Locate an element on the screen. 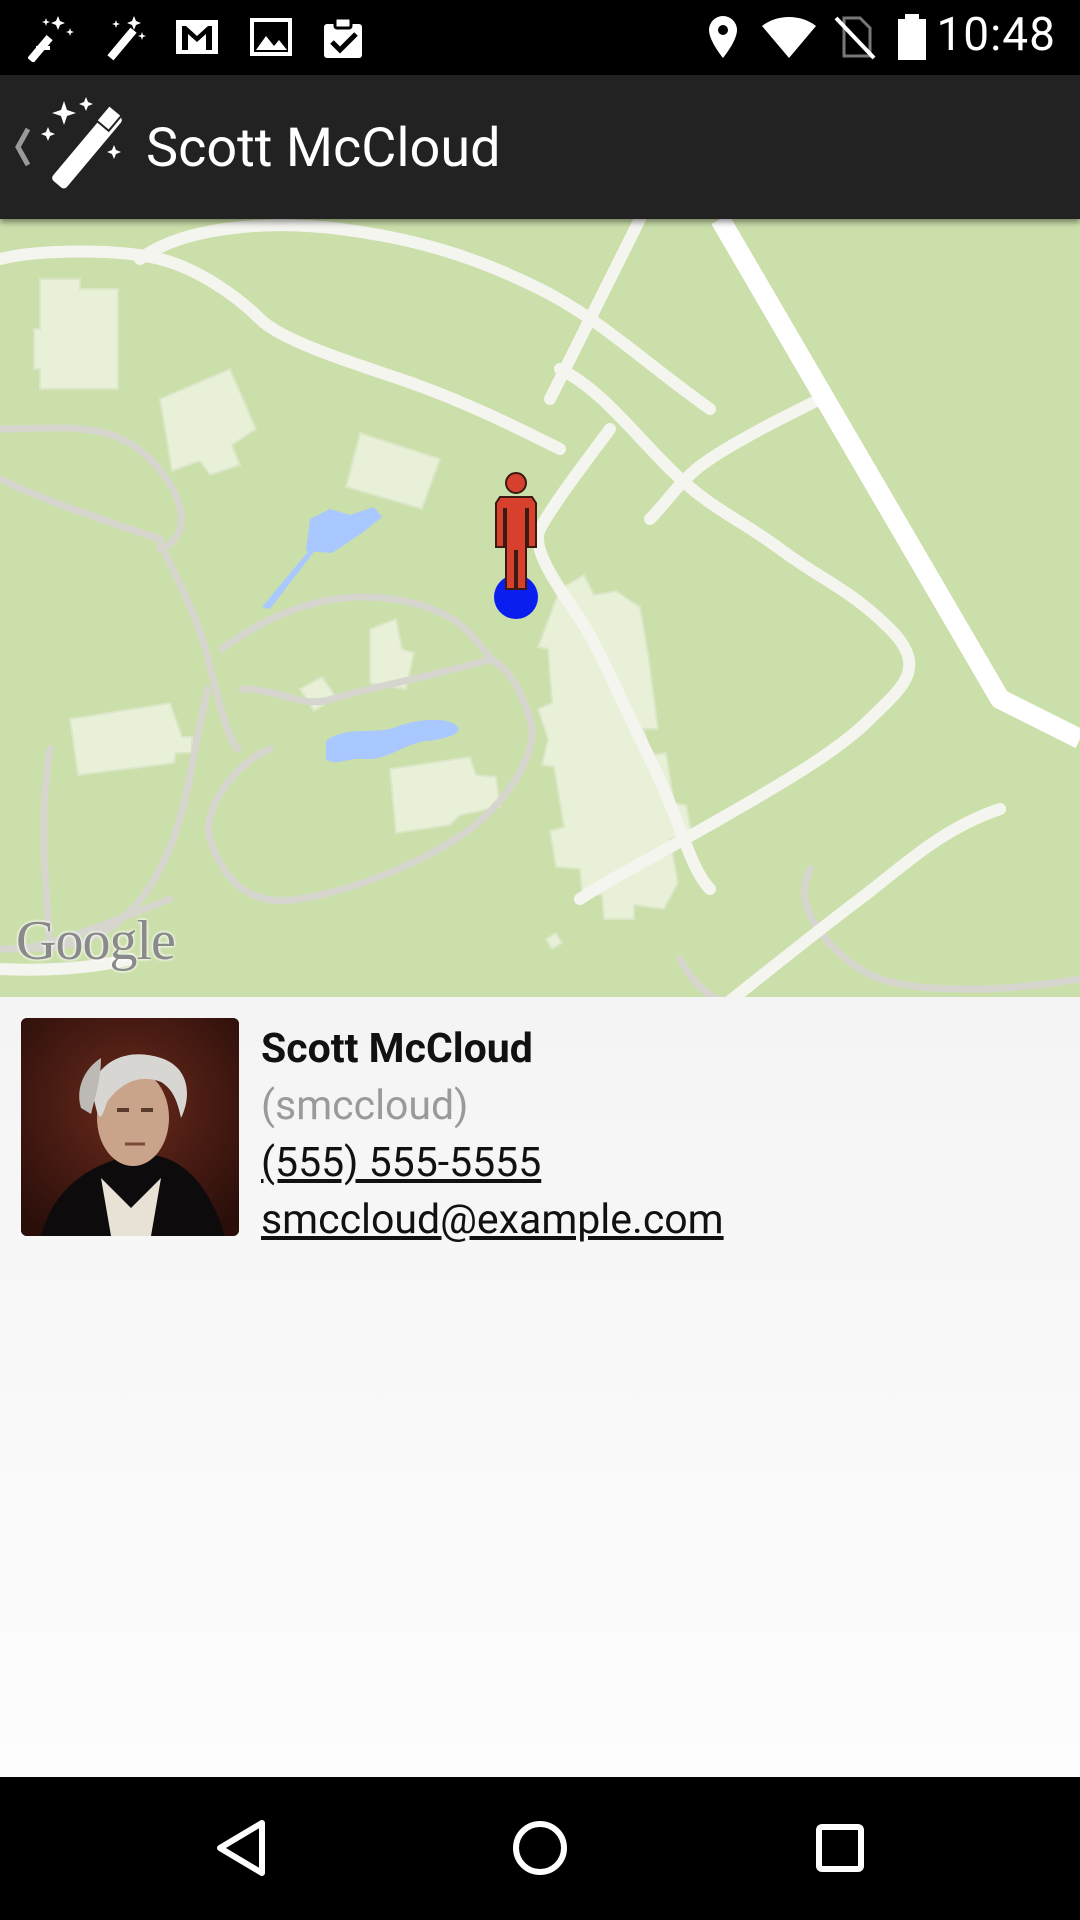  navigation-bar is located at coordinates (540, 1848).